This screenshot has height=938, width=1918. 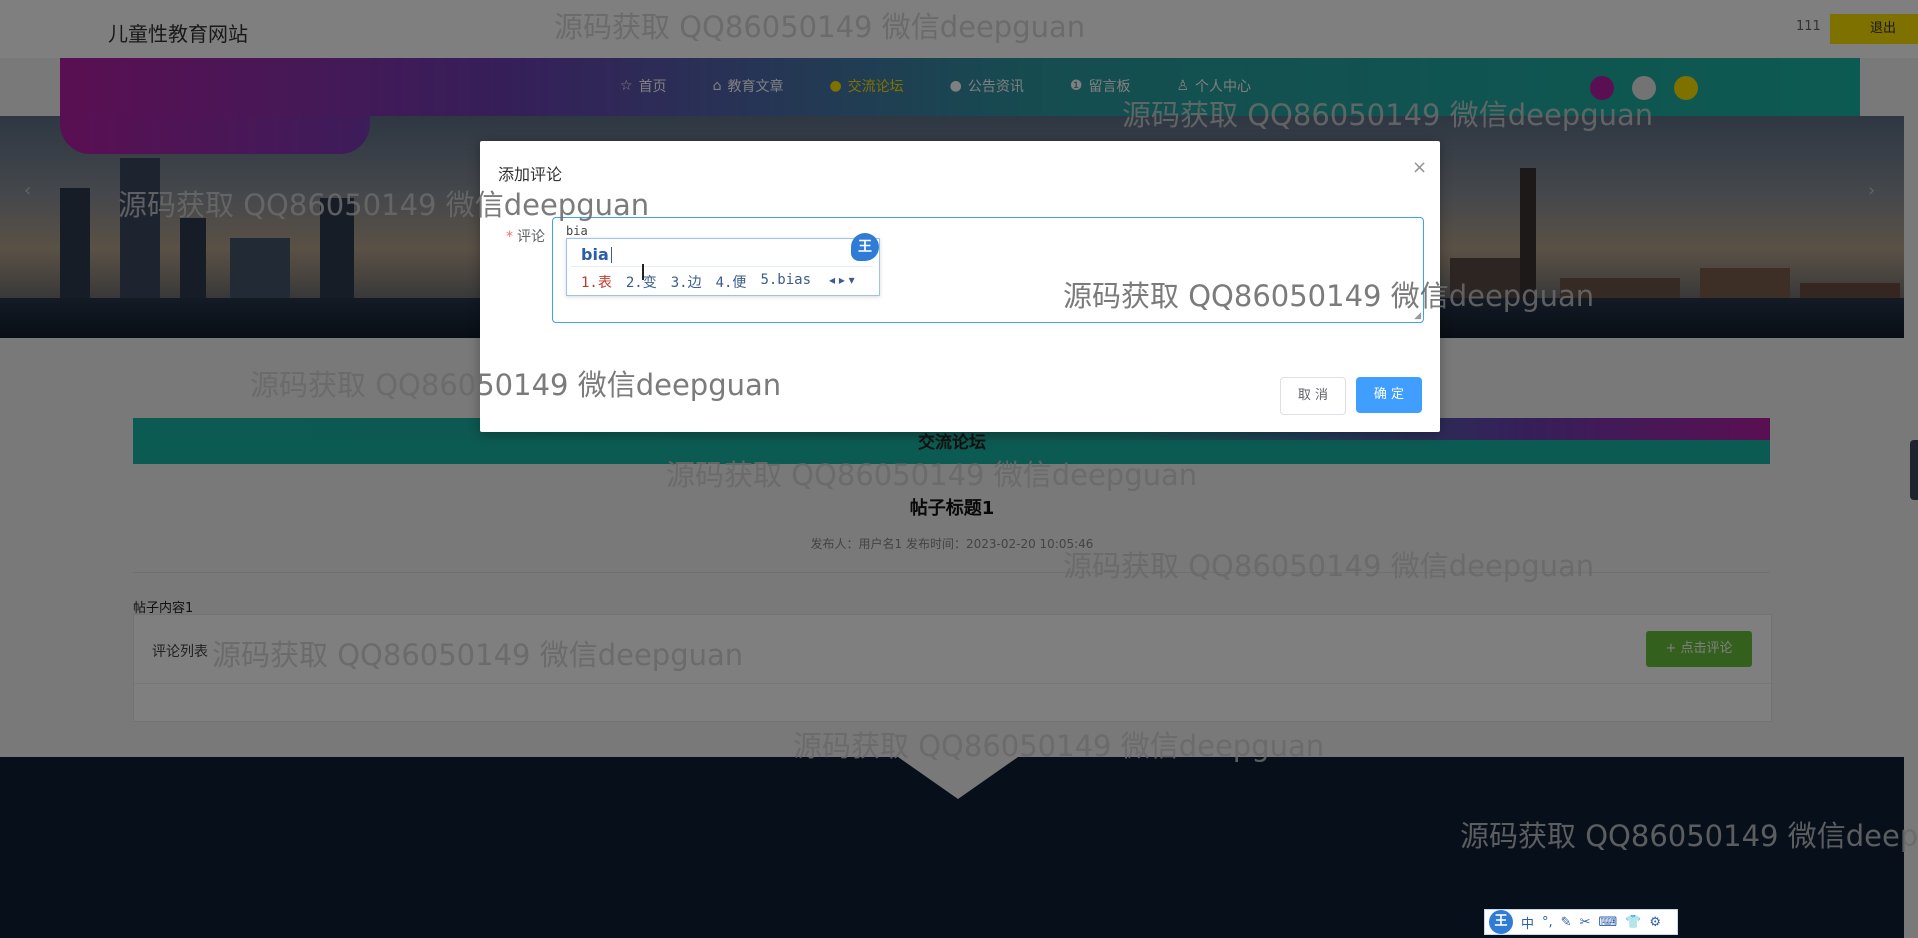 I want to click on ime-candidates: 1.表 2.变 3.边 4.便 5.bias, so click(x=696, y=282).